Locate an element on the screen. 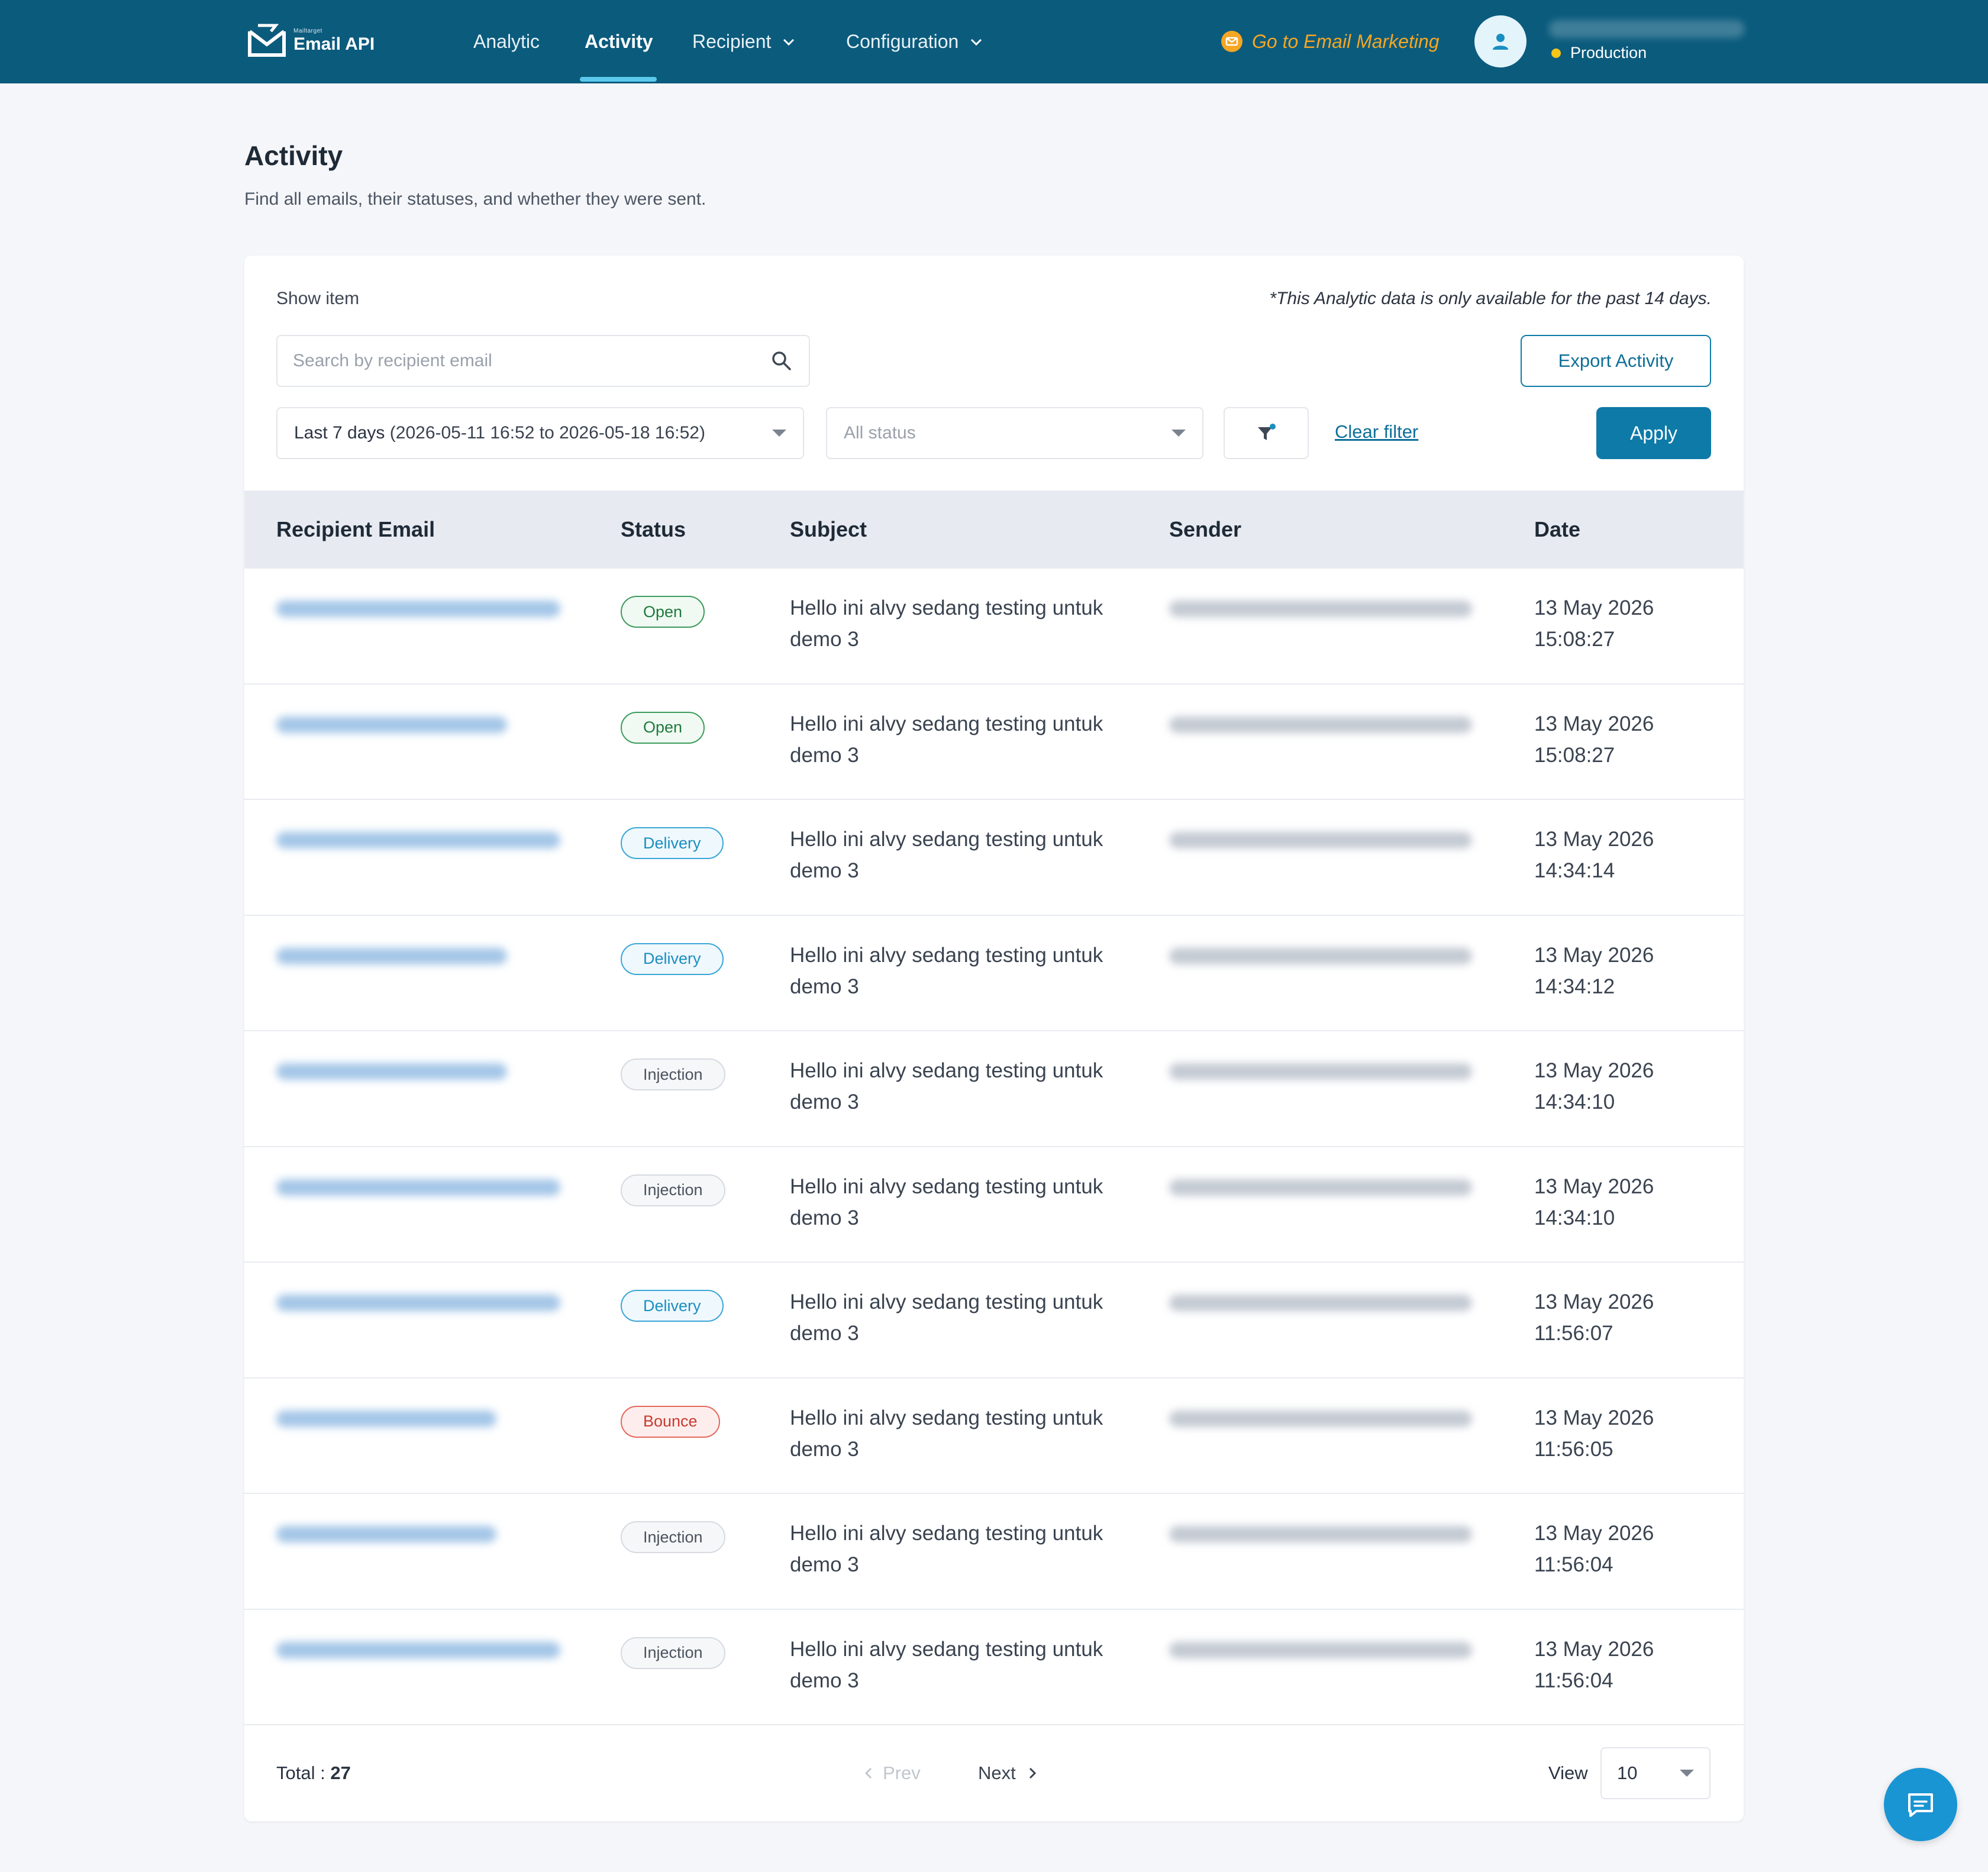 The image size is (1988, 1872). search-box is located at coordinates (543, 361).